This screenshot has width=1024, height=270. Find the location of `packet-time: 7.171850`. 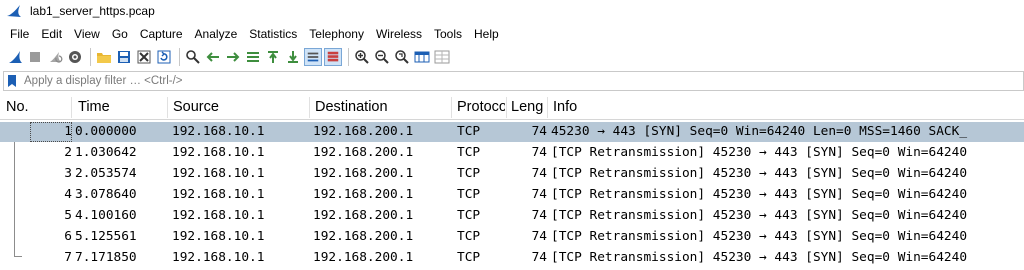

packet-time: 7.171850 is located at coordinates (106, 257).